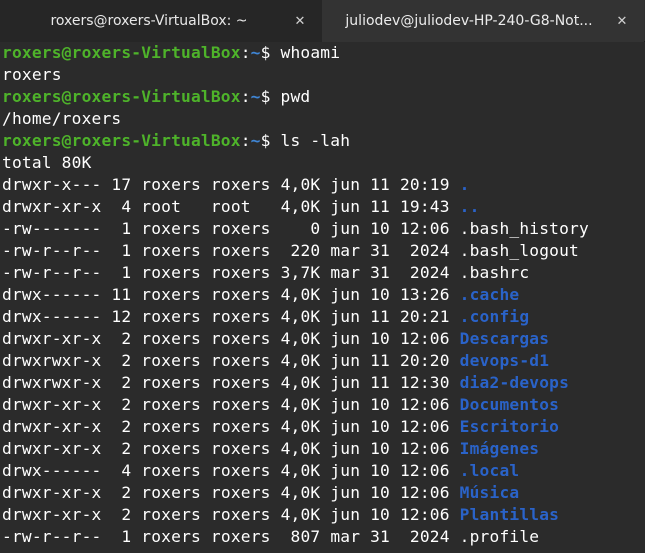 The image size is (645, 553). I want to click on directory-name: ., so click(464, 184).